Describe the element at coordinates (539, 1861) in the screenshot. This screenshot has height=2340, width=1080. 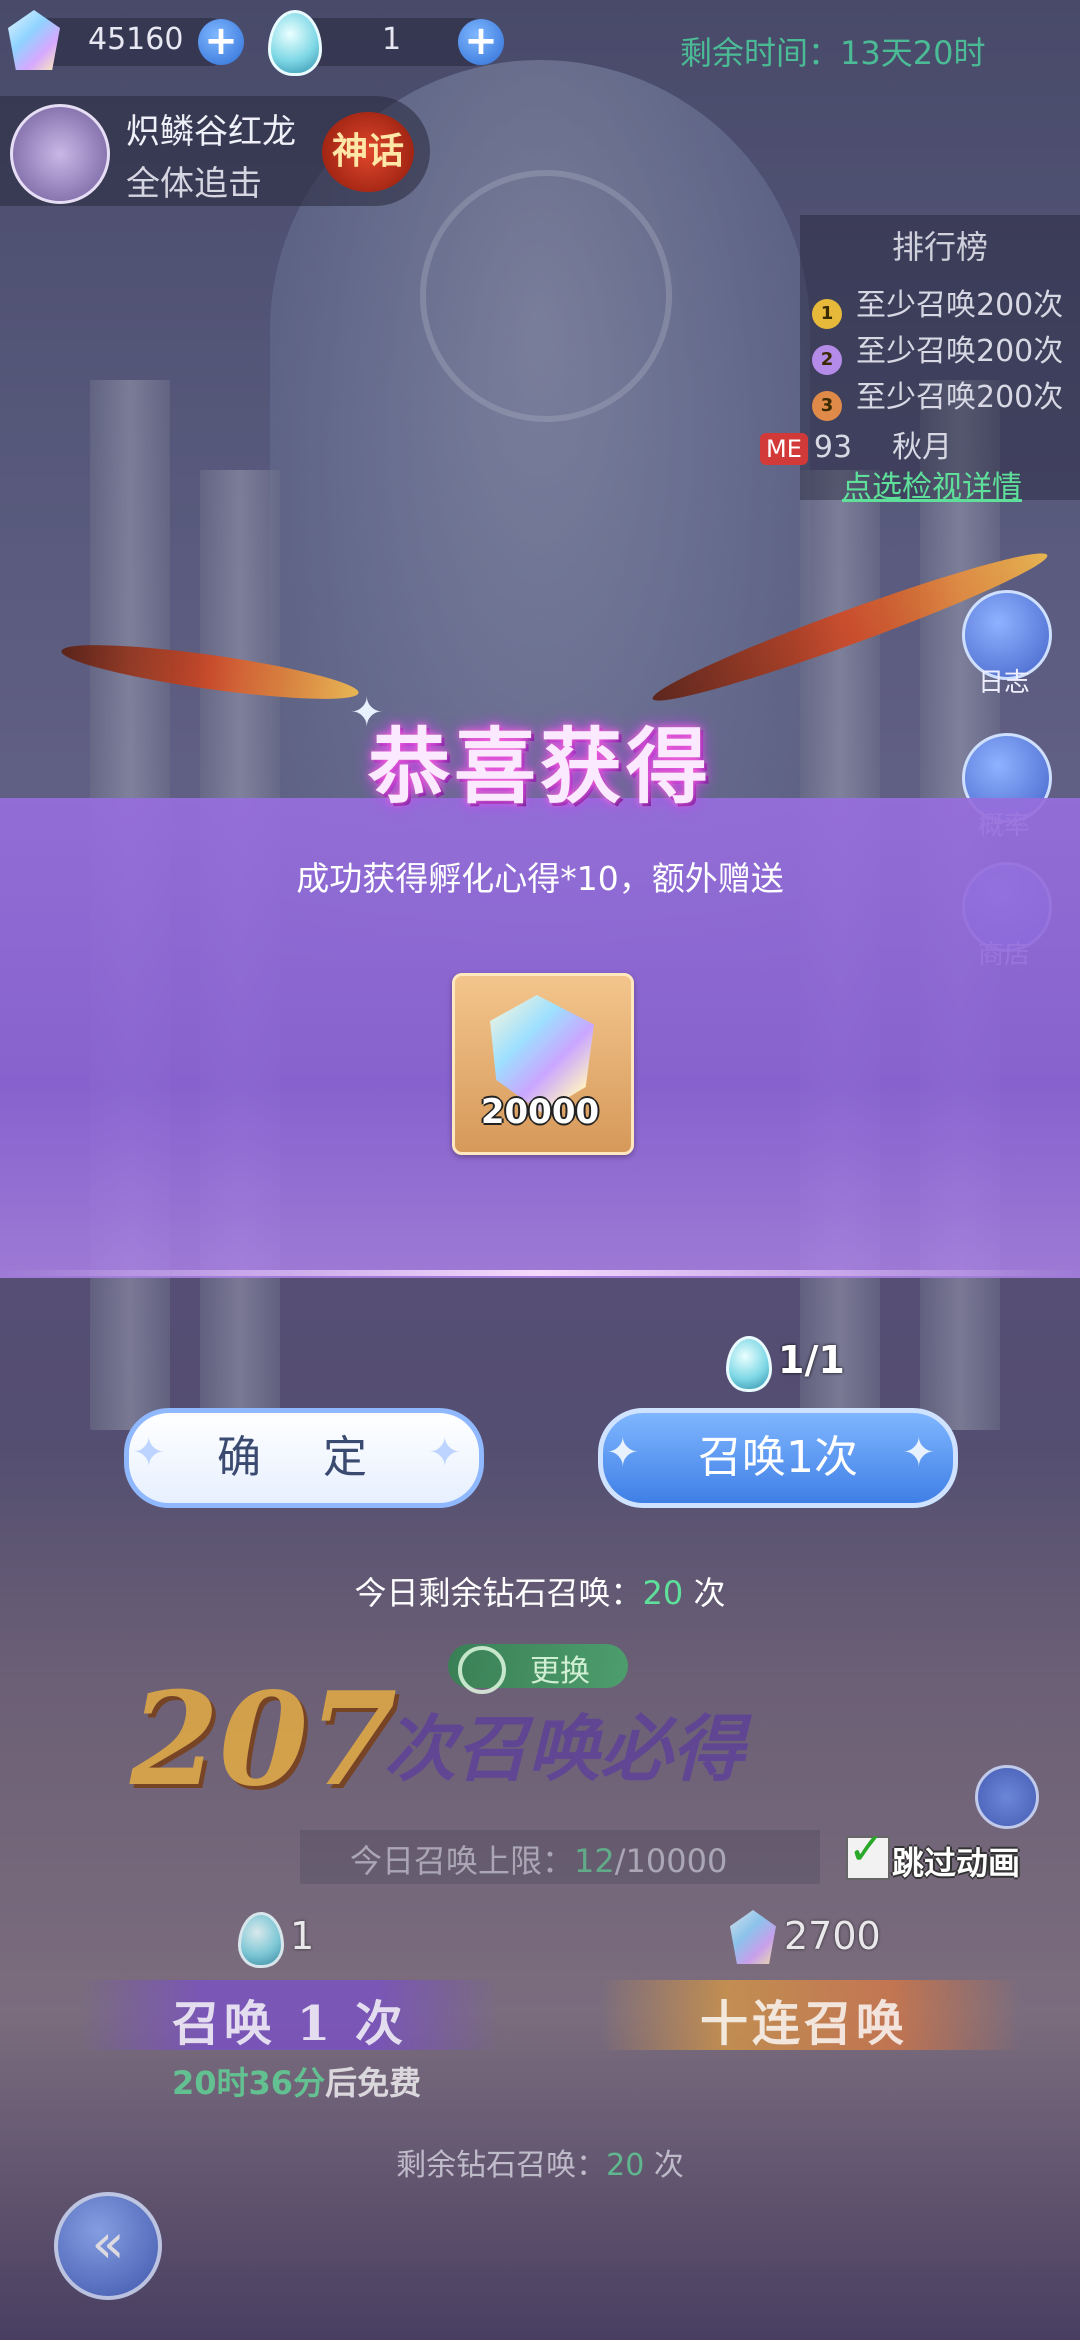
I see `daily-limit: 今日召唤上限：12/10000` at that location.